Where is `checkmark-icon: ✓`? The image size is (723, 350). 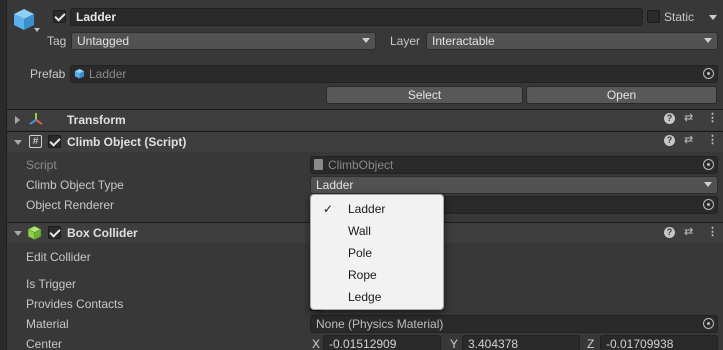 checkmark-icon: ✓ is located at coordinates (328, 209).